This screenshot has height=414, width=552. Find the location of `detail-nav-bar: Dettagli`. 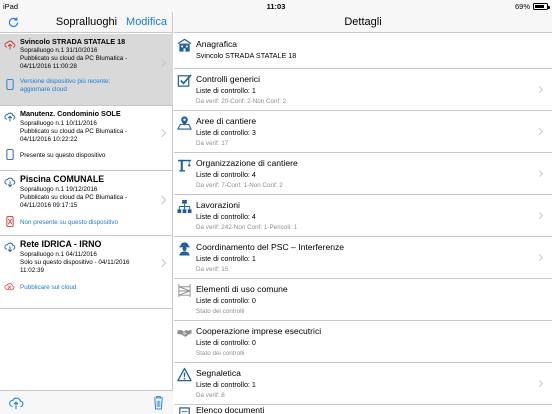

detail-nav-bar: Dettagli is located at coordinates (363, 22).